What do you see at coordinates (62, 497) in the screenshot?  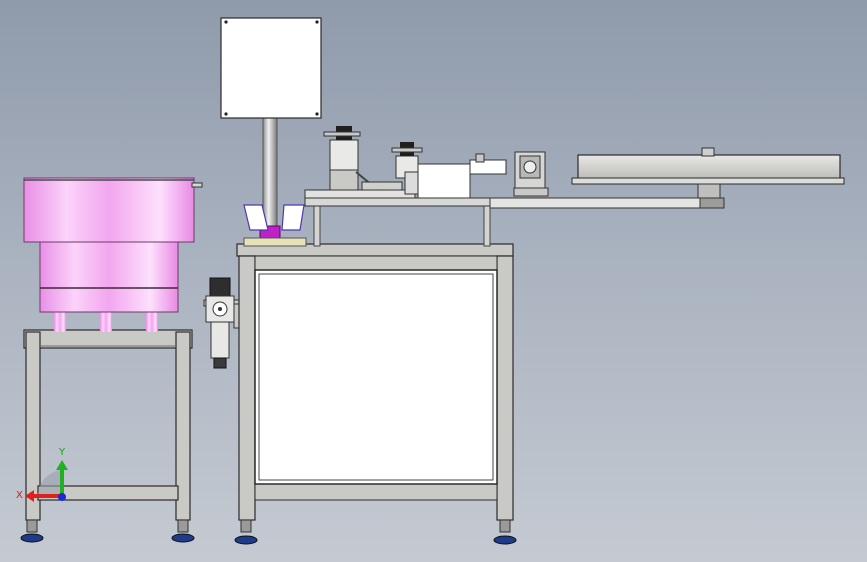 I see `z-axis-dot` at bounding box center [62, 497].